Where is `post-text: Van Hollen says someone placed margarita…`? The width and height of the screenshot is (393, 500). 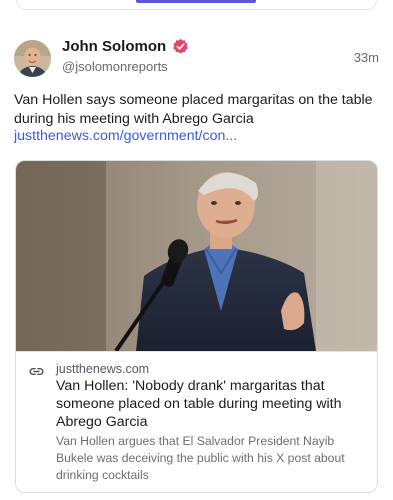
post-text: Van Hollen says someone placed margarita… is located at coordinates (193, 109).